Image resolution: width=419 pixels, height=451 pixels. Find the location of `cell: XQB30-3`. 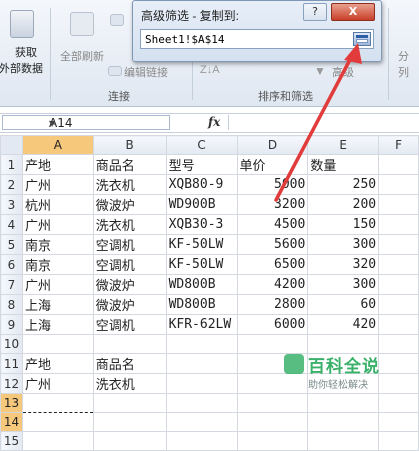

cell: XQB30-3 is located at coordinates (201, 224).